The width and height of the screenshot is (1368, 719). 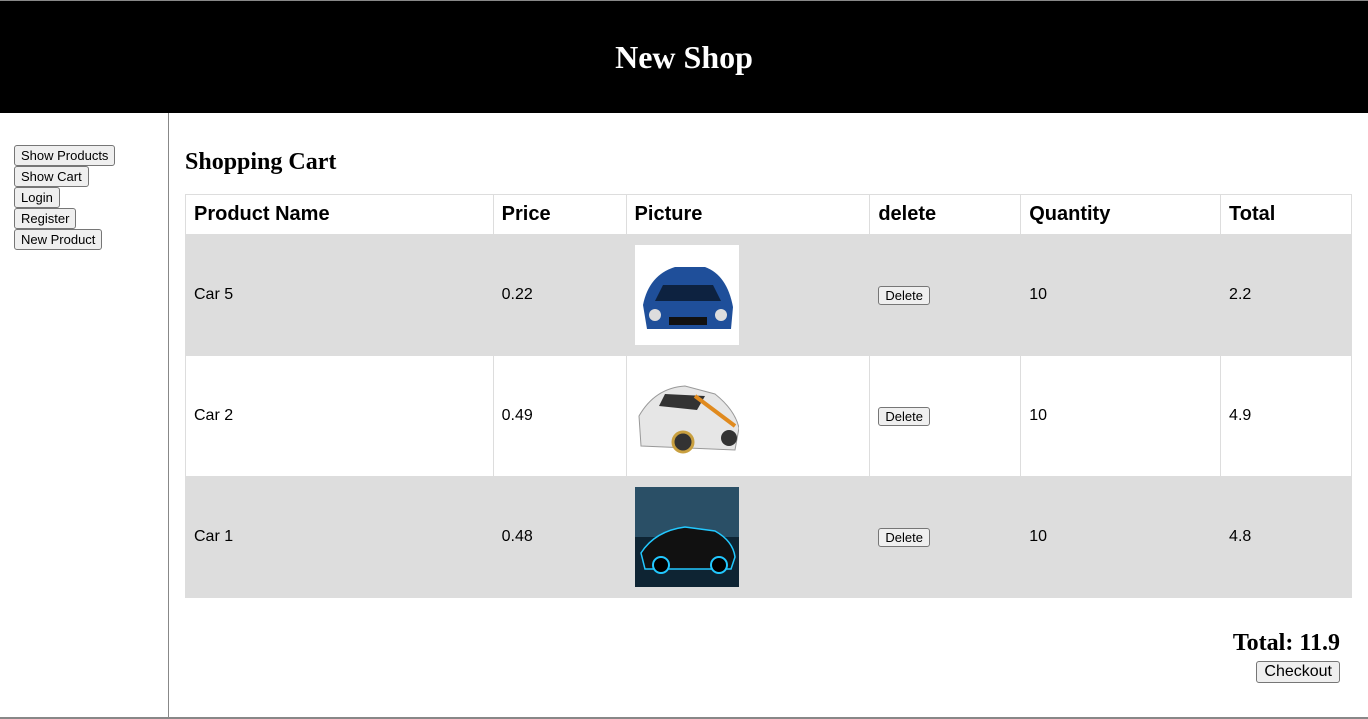 I want to click on column-header: delete, so click(x=945, y=214).